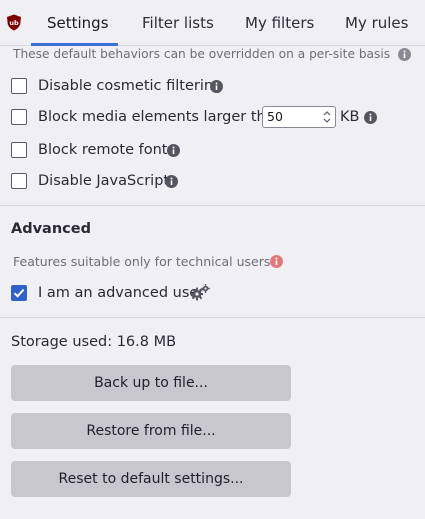 The image size is (425, 519). Describe the element at coordinates (121, 293) in the screenshot. I see `advanced-user-label: I am an advanced user` at that location.